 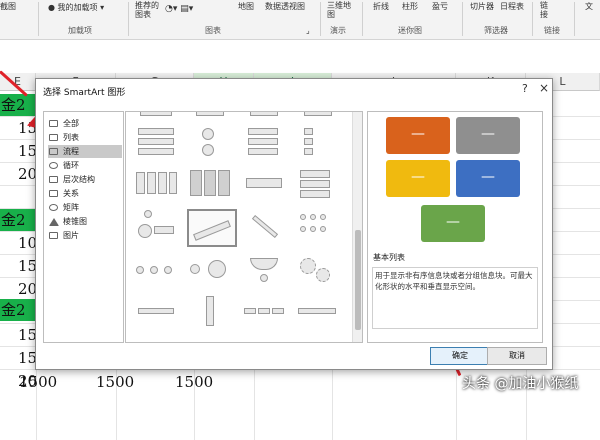 I want to click on timeline-button: 日程表, so click(x=512, y=6).